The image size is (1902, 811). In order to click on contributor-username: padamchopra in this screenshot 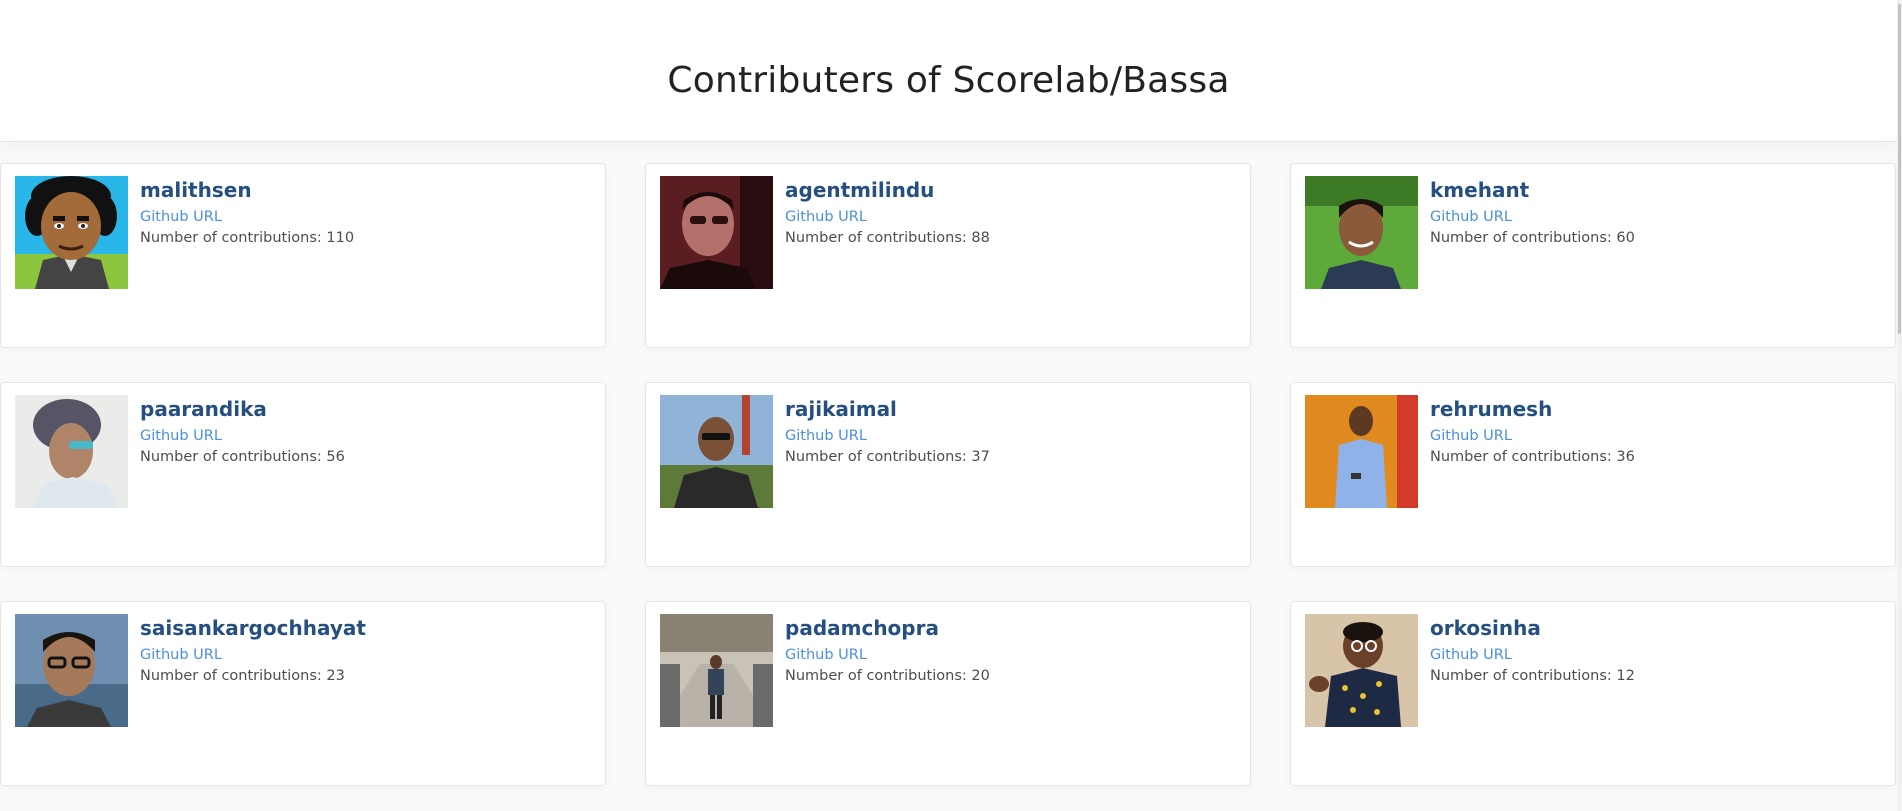, I will do `click(1012, 628)`.